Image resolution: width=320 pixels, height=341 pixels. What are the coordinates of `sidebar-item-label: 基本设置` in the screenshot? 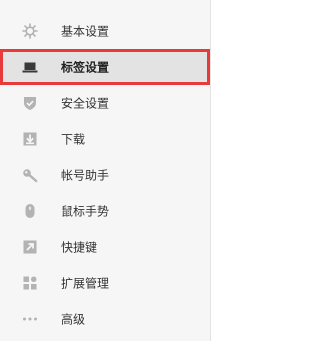 It's located at (85, 31).